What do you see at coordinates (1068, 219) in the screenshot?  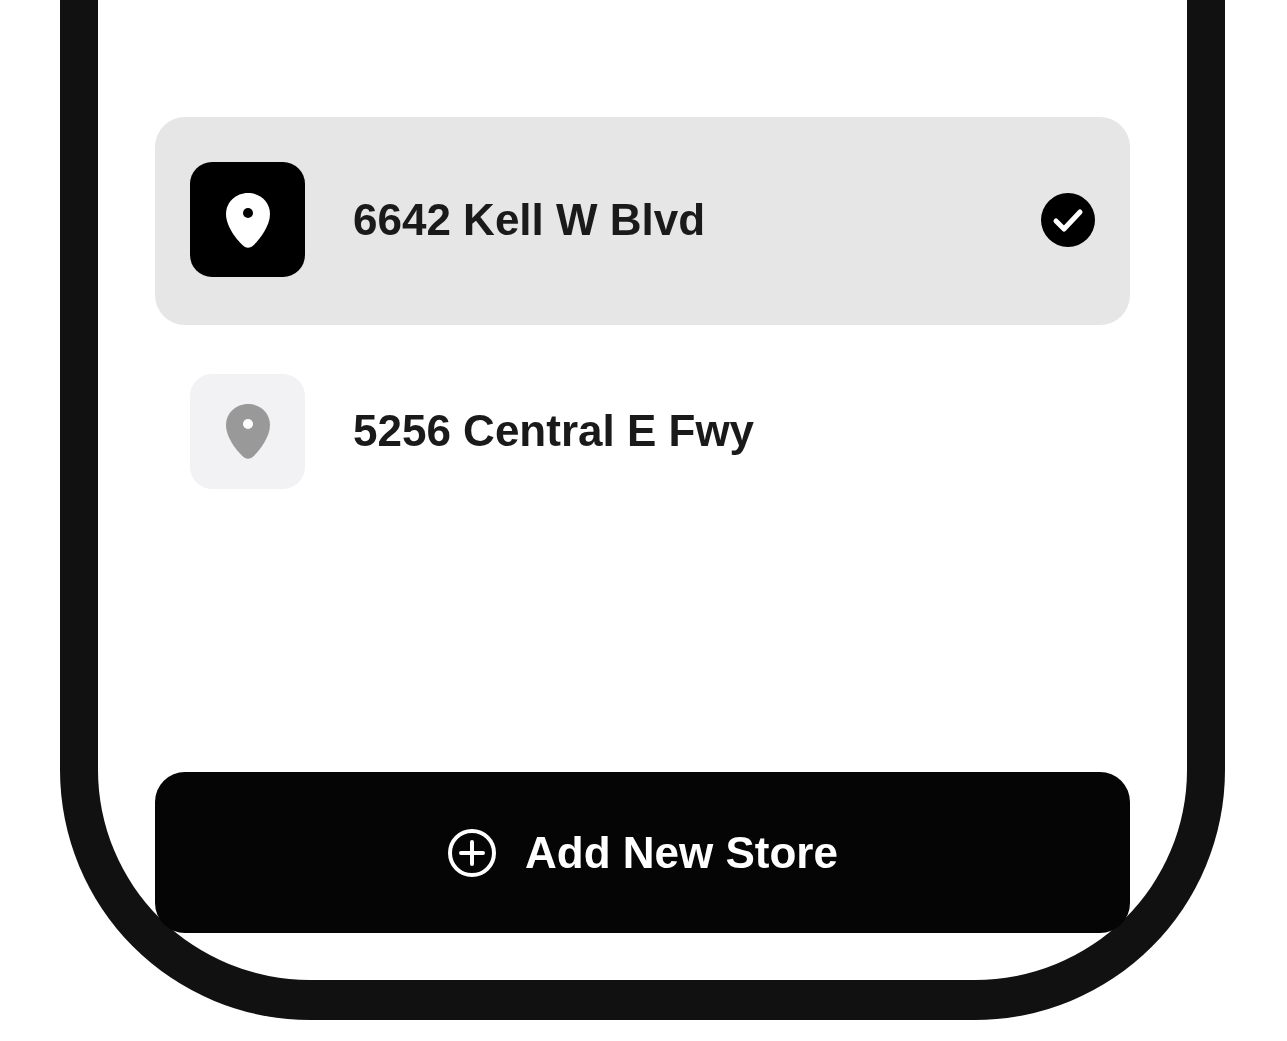 I see `checkmark-icon` at bounding box center [1068, 219].